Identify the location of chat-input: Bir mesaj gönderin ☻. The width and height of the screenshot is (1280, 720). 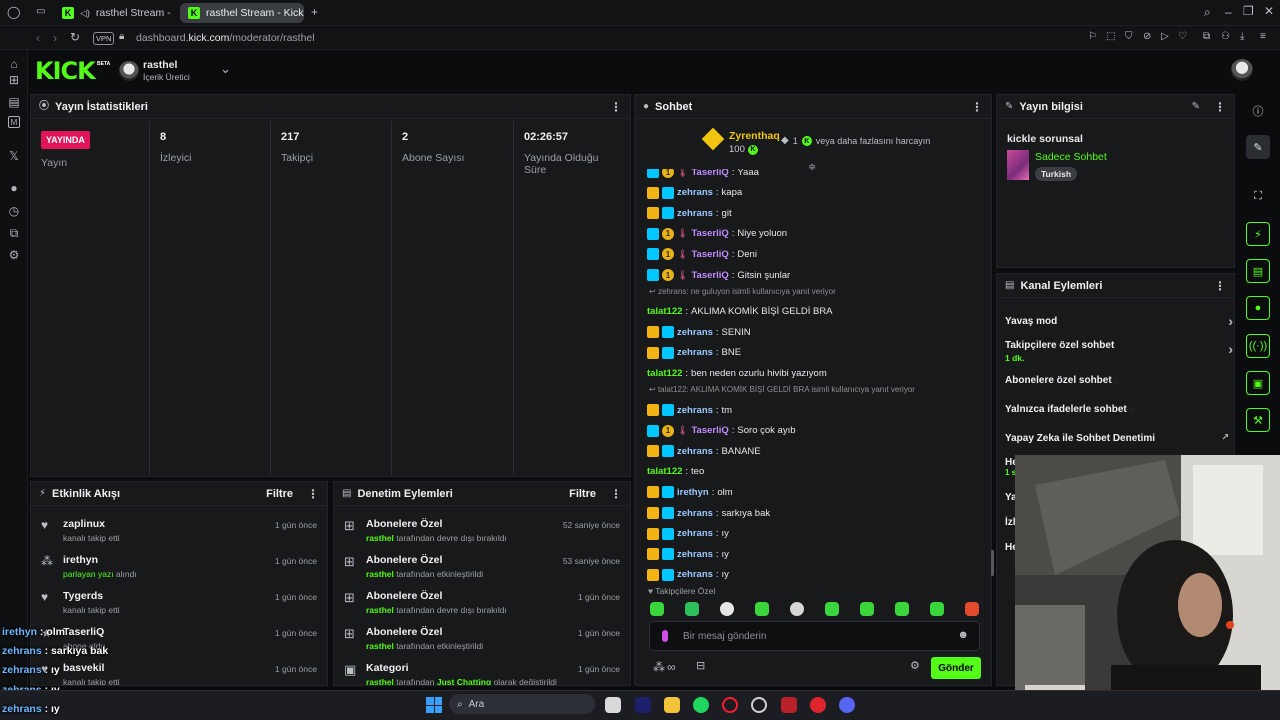
(814, 636).